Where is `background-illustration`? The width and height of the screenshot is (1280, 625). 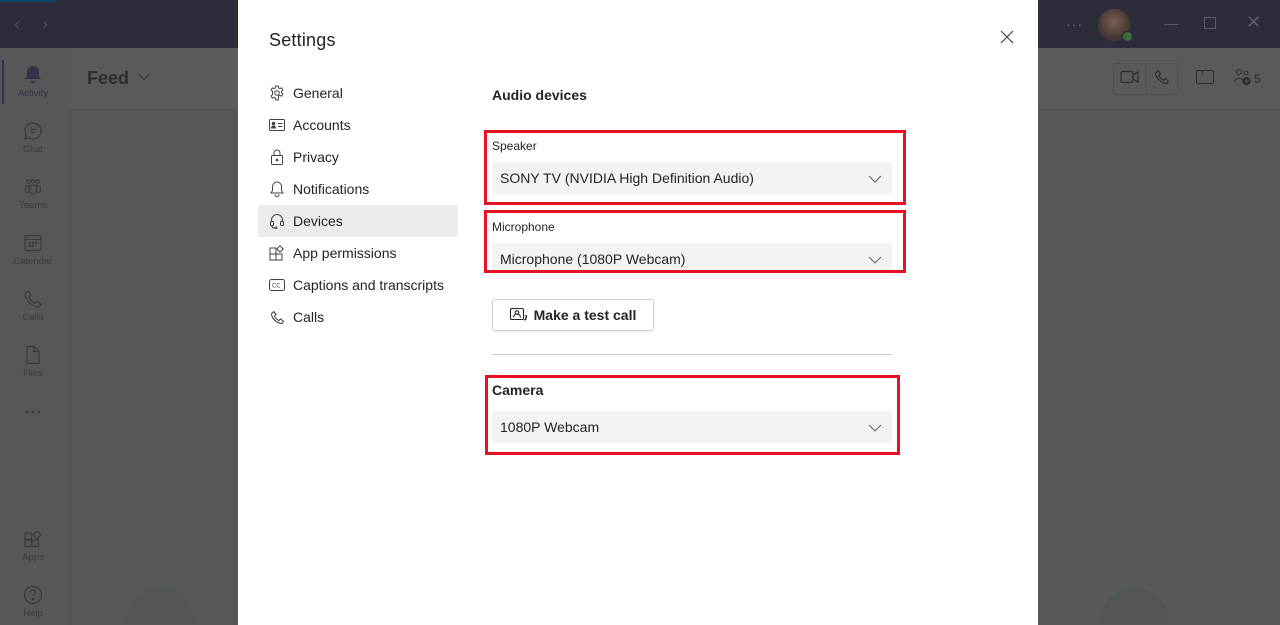 background-illustration is located at coordinates (1135, 606).